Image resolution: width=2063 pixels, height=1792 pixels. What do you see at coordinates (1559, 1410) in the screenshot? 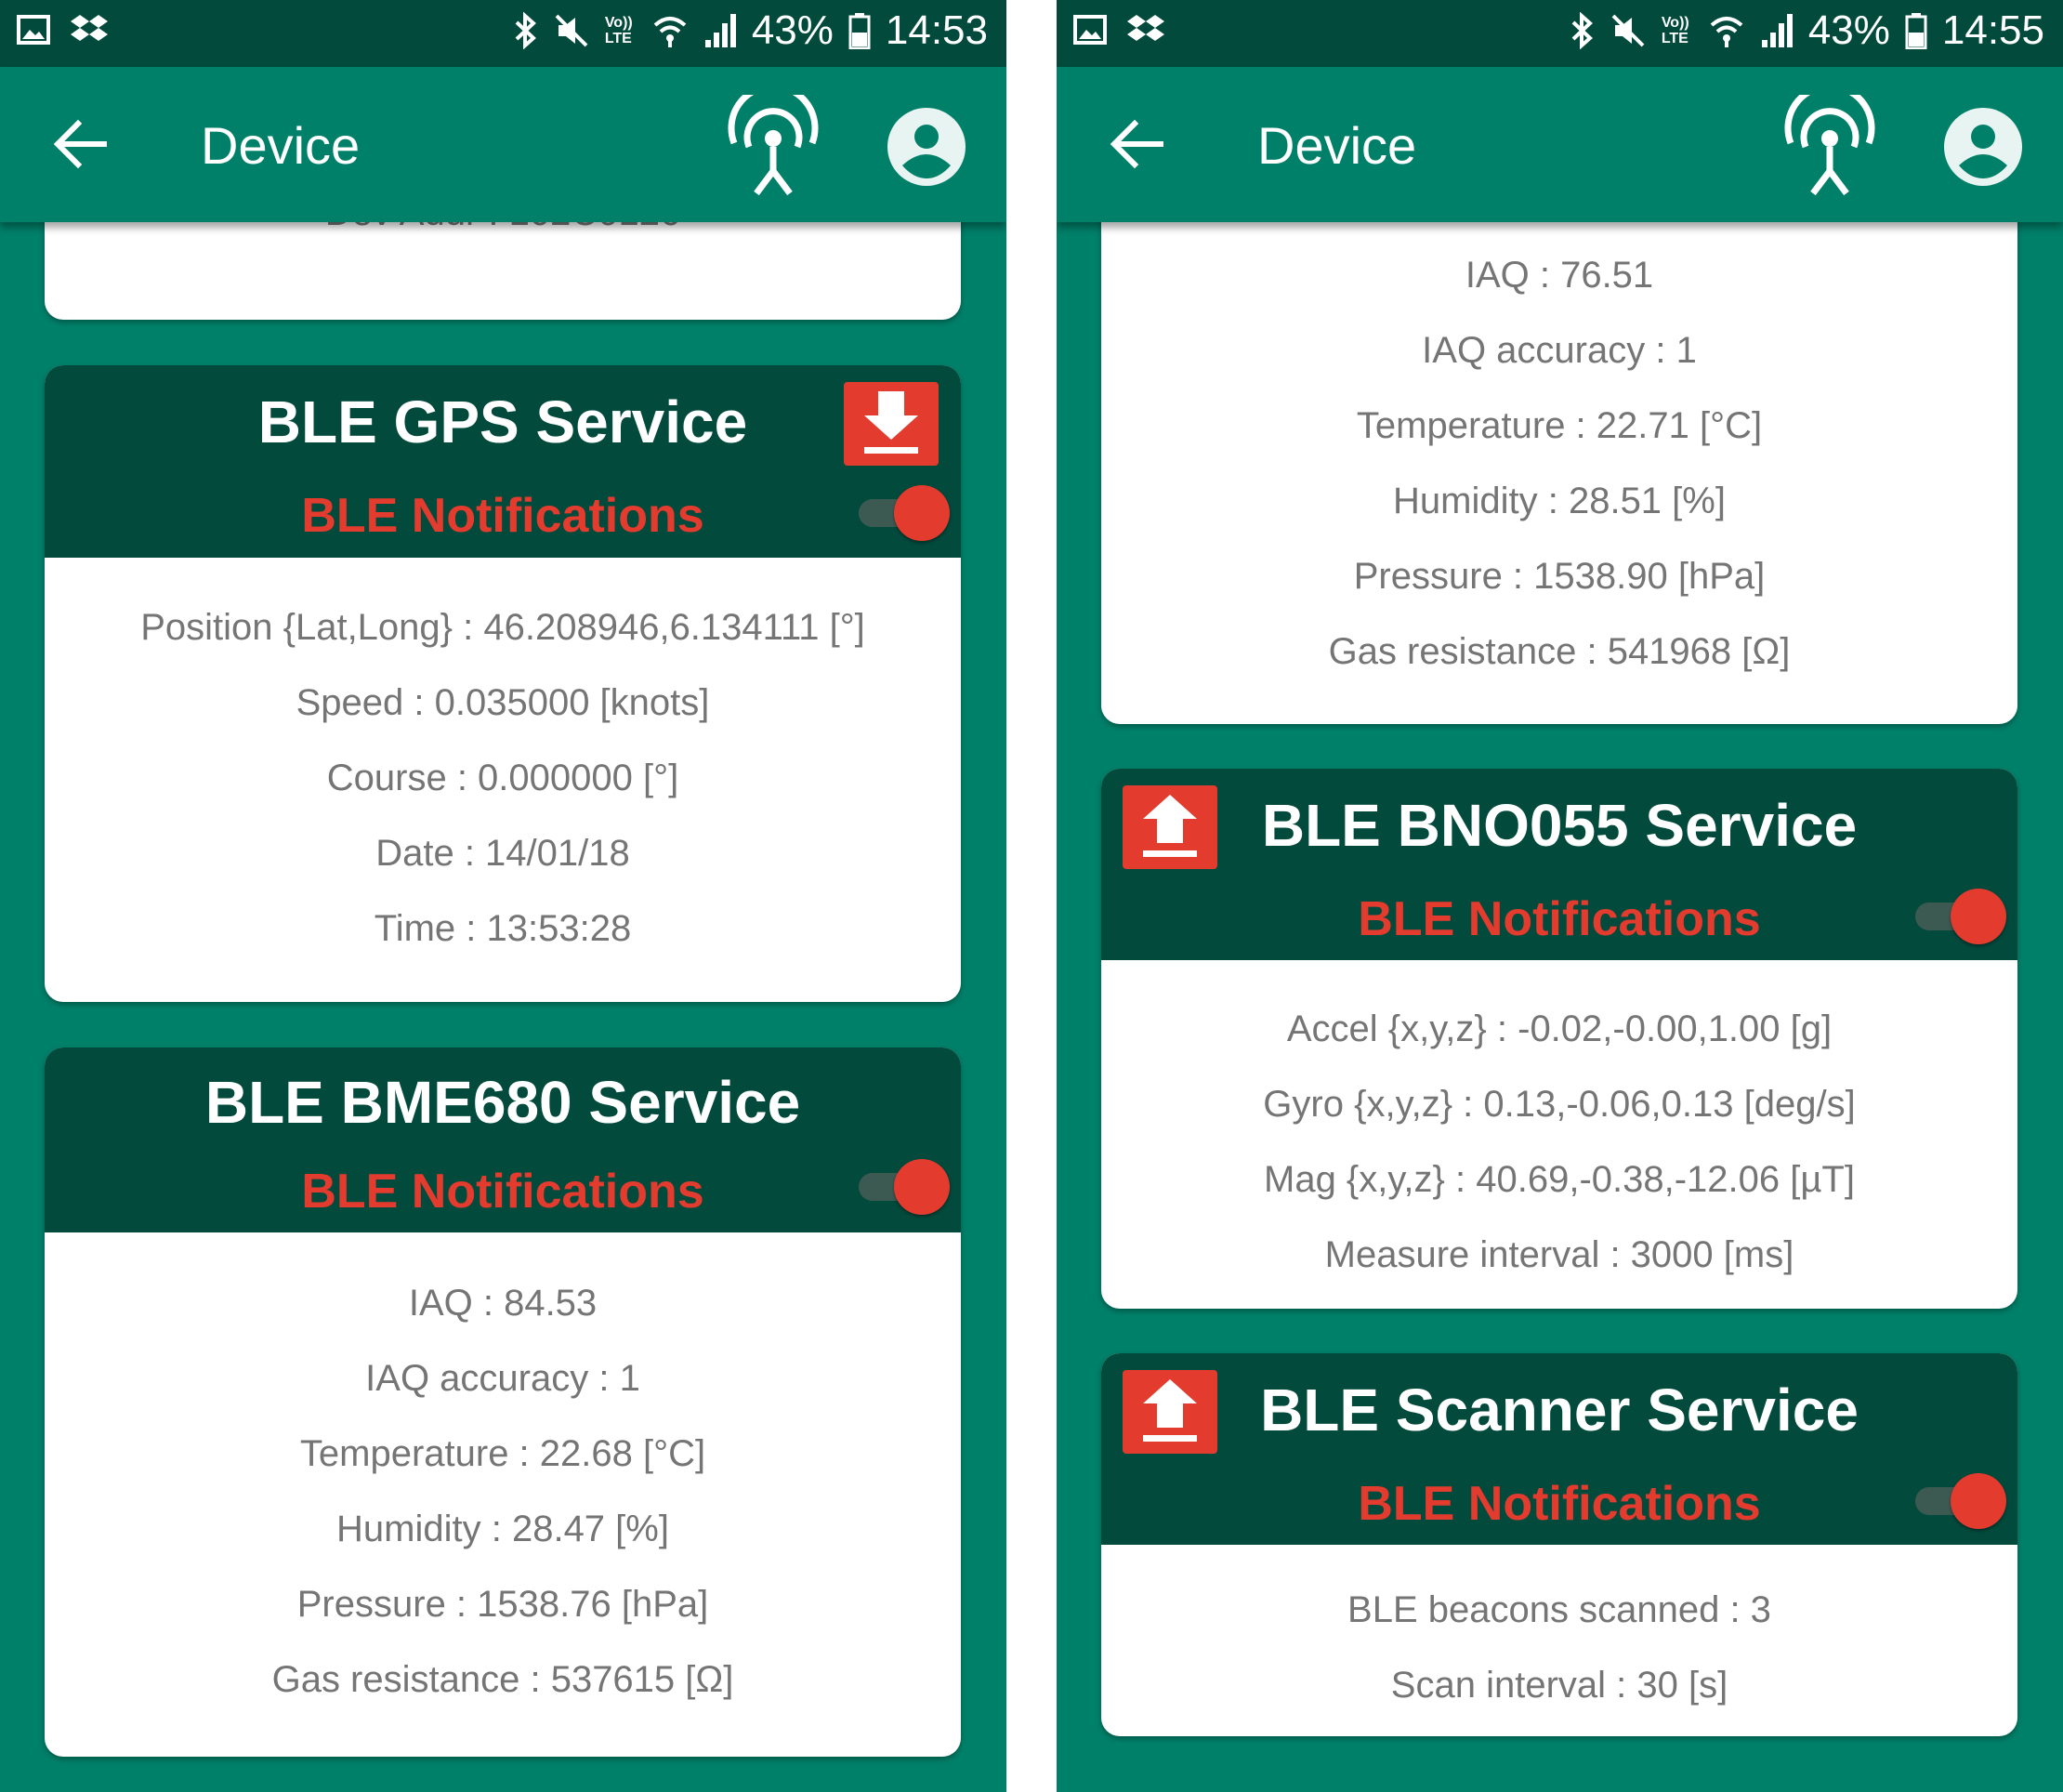
I see `service-title: BLE Scanner Service` at bounding box center [1559, 1410].